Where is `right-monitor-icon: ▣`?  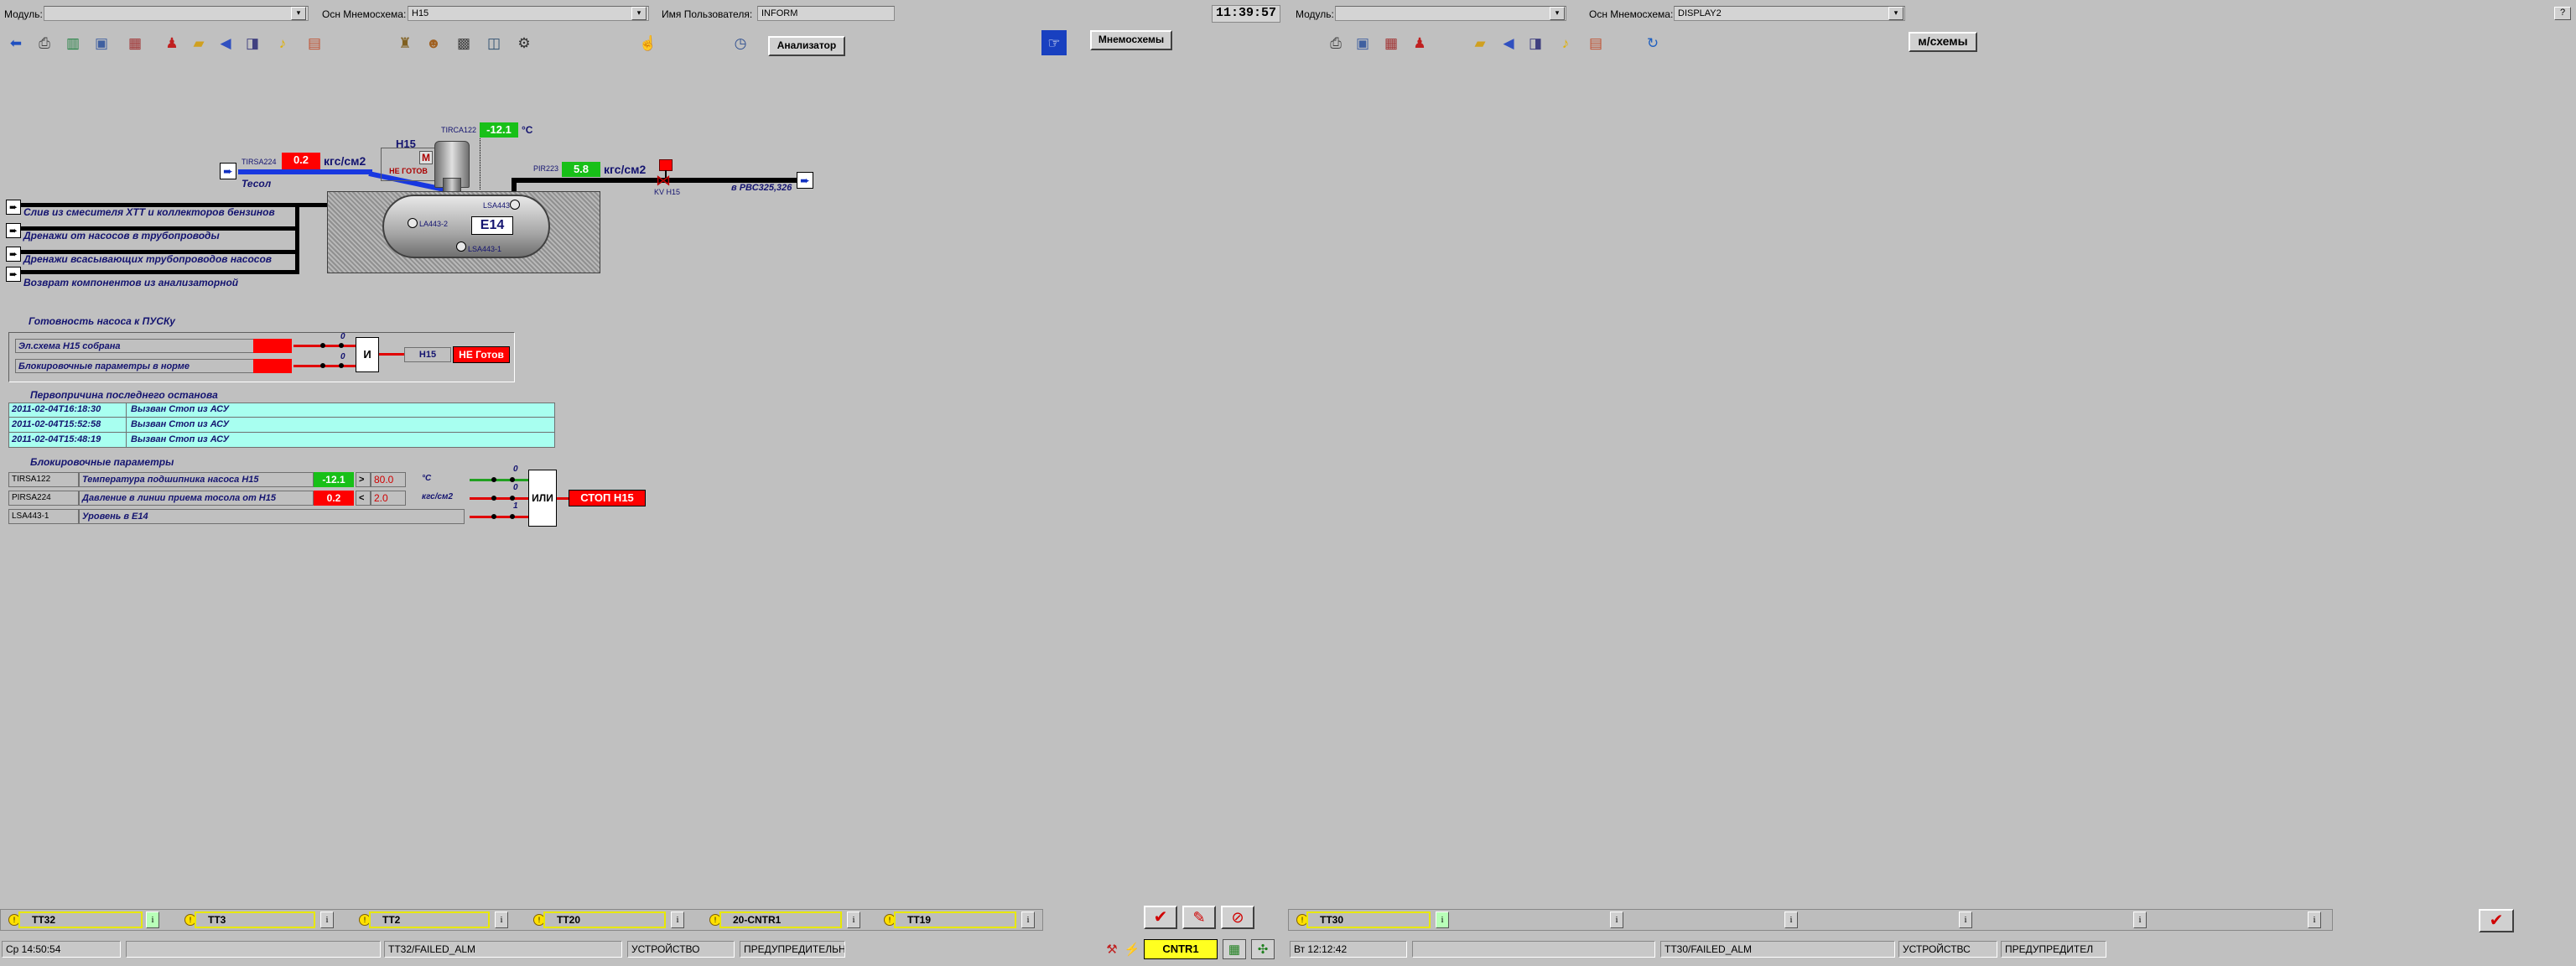
right-monitor-icon: ▣ is located at coordinates (1363, 43).